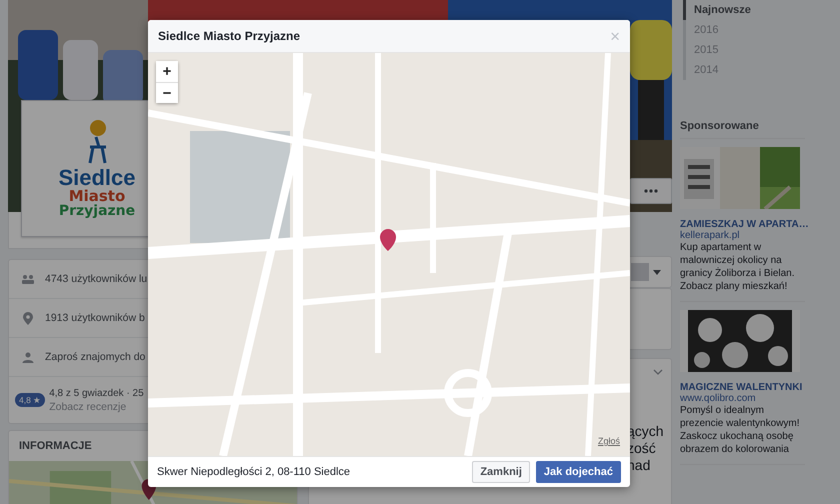  I want to click on ad-description: Kup apartament w malowniczej okolicy na granicy Żoliborza i Bielan. Zobacz plany mieszkań!, so click(738, 267).